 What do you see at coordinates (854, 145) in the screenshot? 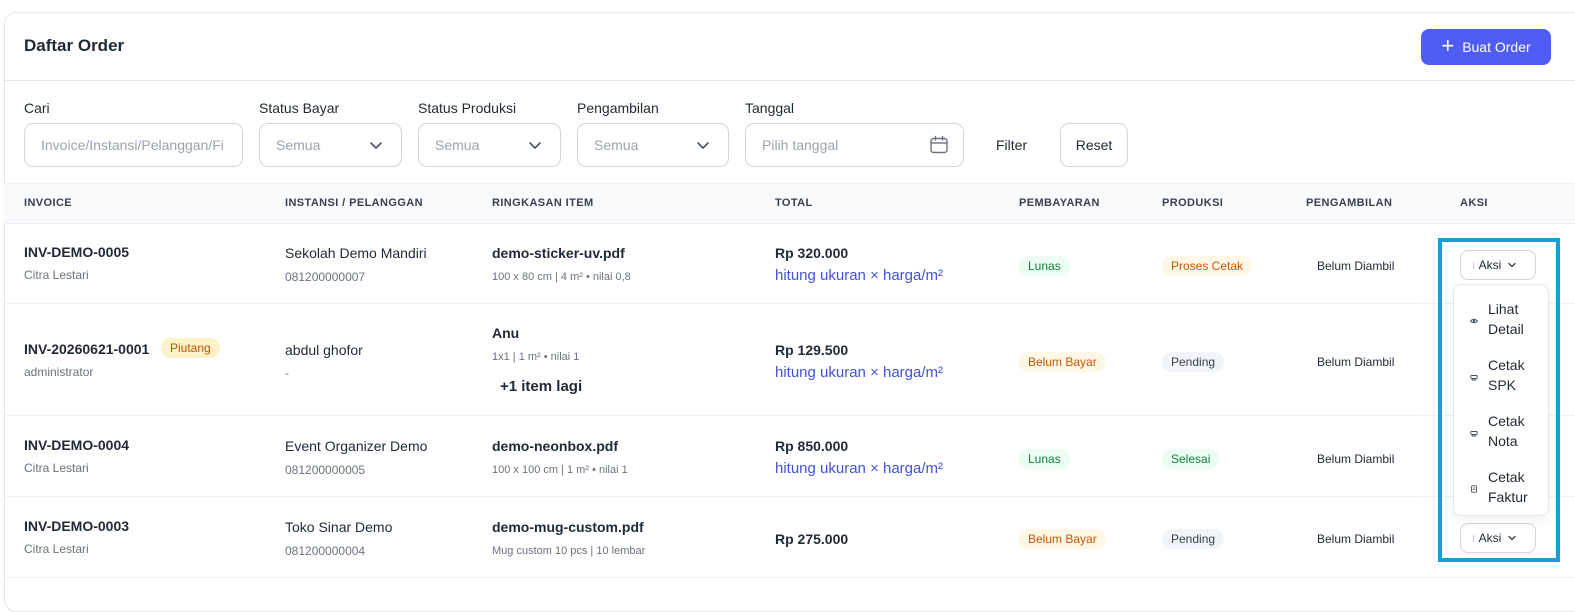
I see `date-picker-input: Pilih tanggal` at bounding box center [854, 145].